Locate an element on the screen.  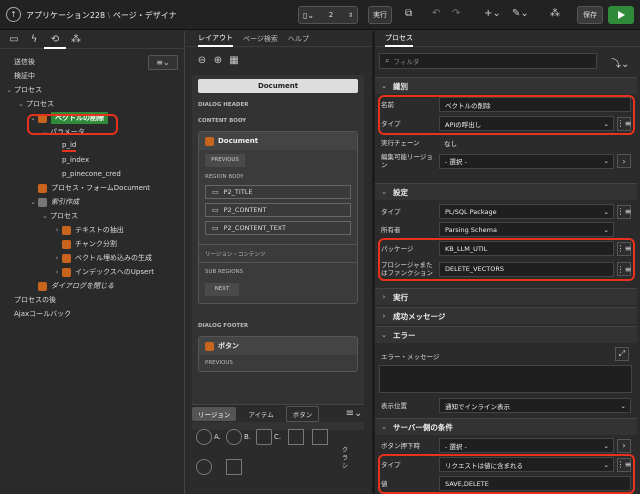
owner-select: Parsing Schema ⌄ is located at coordinates (526, 229).